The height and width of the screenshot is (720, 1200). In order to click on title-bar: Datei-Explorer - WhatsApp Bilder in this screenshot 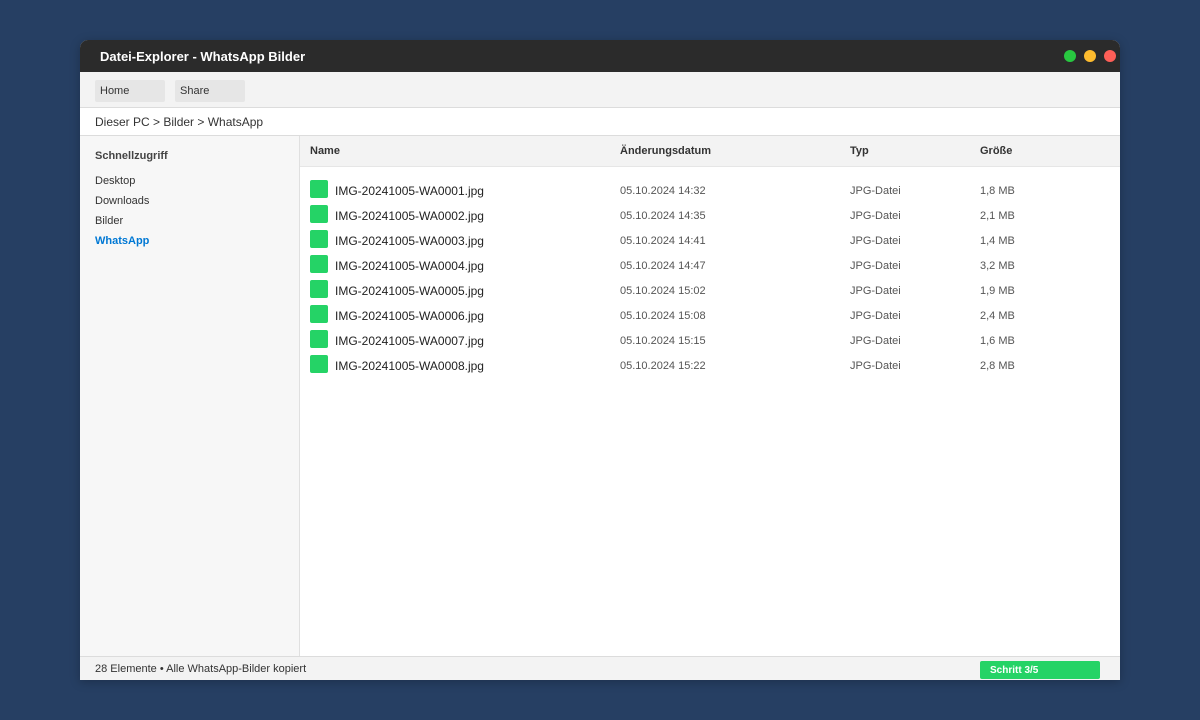, I will do `click(600, 56)`.